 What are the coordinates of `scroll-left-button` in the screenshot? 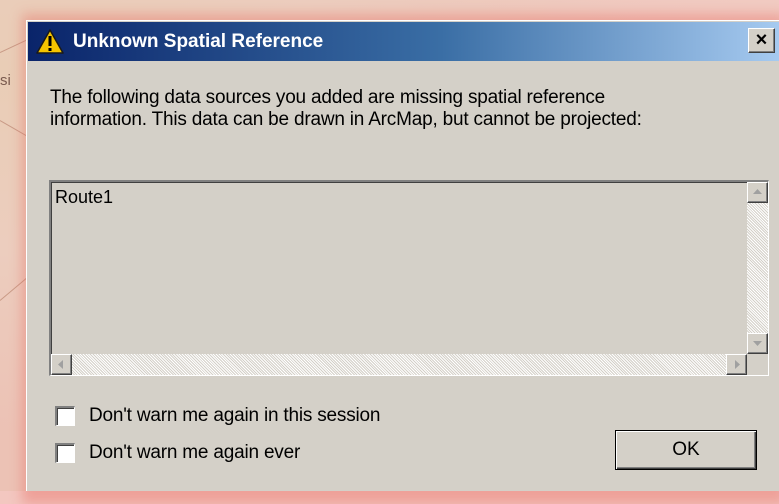 It's located at (61, 364).